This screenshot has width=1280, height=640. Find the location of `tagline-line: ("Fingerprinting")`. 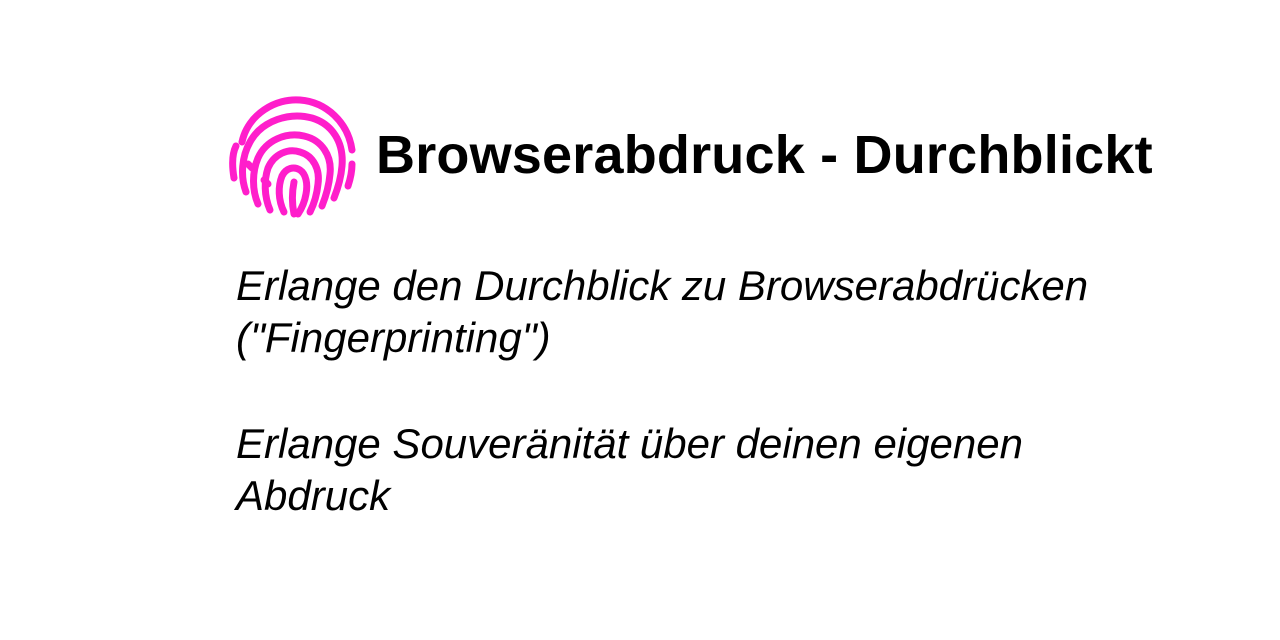

tagline-line: ("Fingerprinting") is located at coordinates (393, 337).